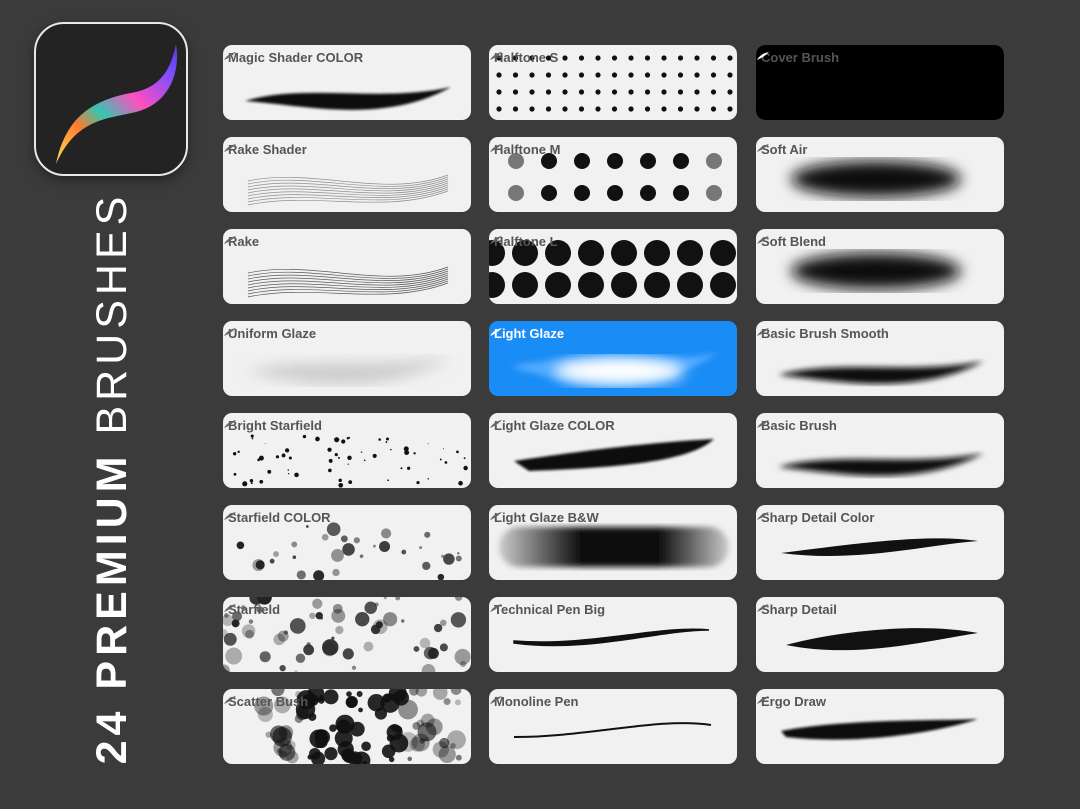 The image size is (1080, 809). What do you see at coordinates (880, 174) in the screenshot?
I see `brush-card: Soft Air` at bounding box center [880, 174].